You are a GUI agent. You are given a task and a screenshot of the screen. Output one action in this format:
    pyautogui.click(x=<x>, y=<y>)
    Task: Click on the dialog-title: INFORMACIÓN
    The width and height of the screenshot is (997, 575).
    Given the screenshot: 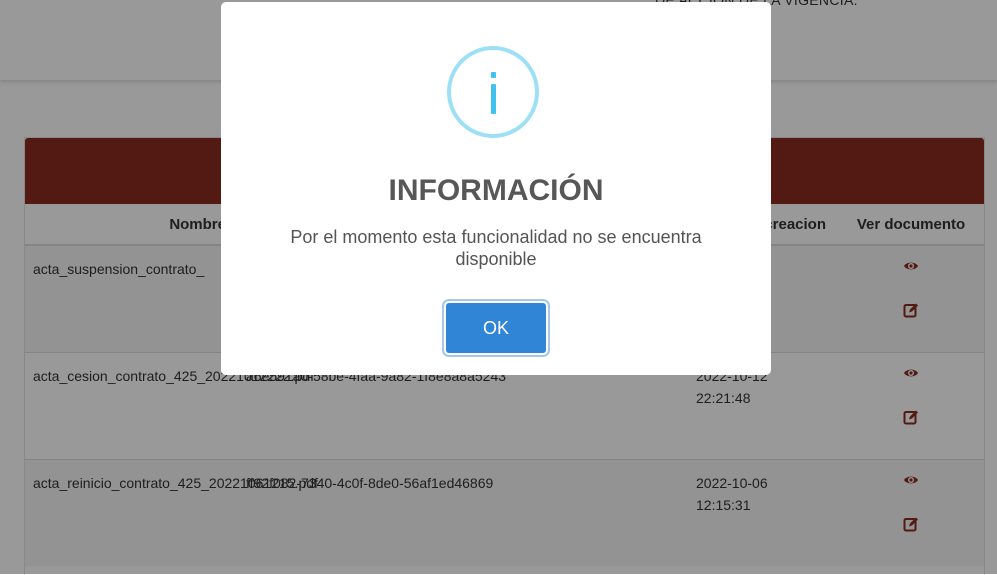 What is the action you would take?
    pyautogui.click(x=496, y=190)
    